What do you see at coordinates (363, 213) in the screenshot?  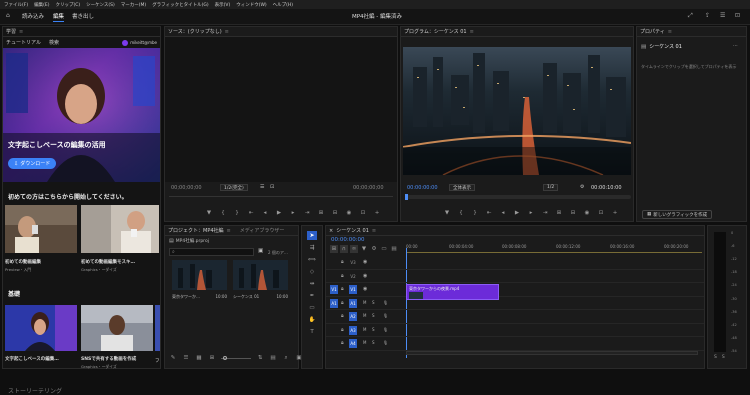 I see `button-editor-icon: ⊡` at bounding box center [363, 213].